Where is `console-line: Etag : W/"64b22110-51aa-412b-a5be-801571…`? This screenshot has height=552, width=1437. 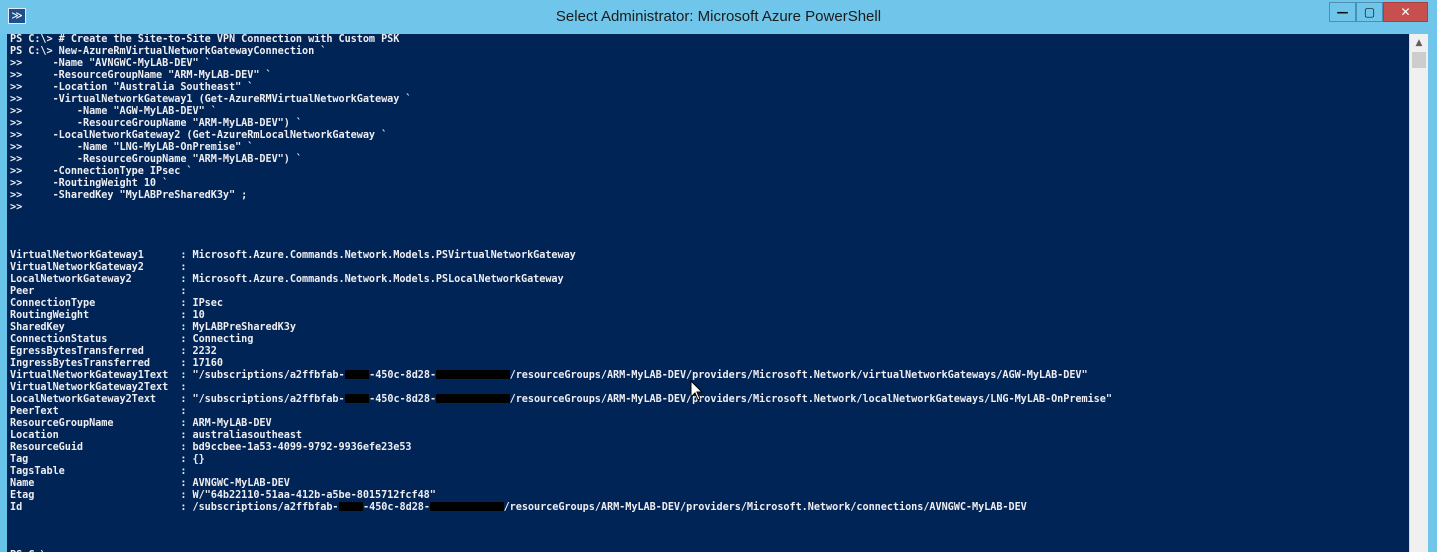
console-line: Etag : W/"64b22110-51aa-412b-a5be-801571… is located at coordinates (223, 495).